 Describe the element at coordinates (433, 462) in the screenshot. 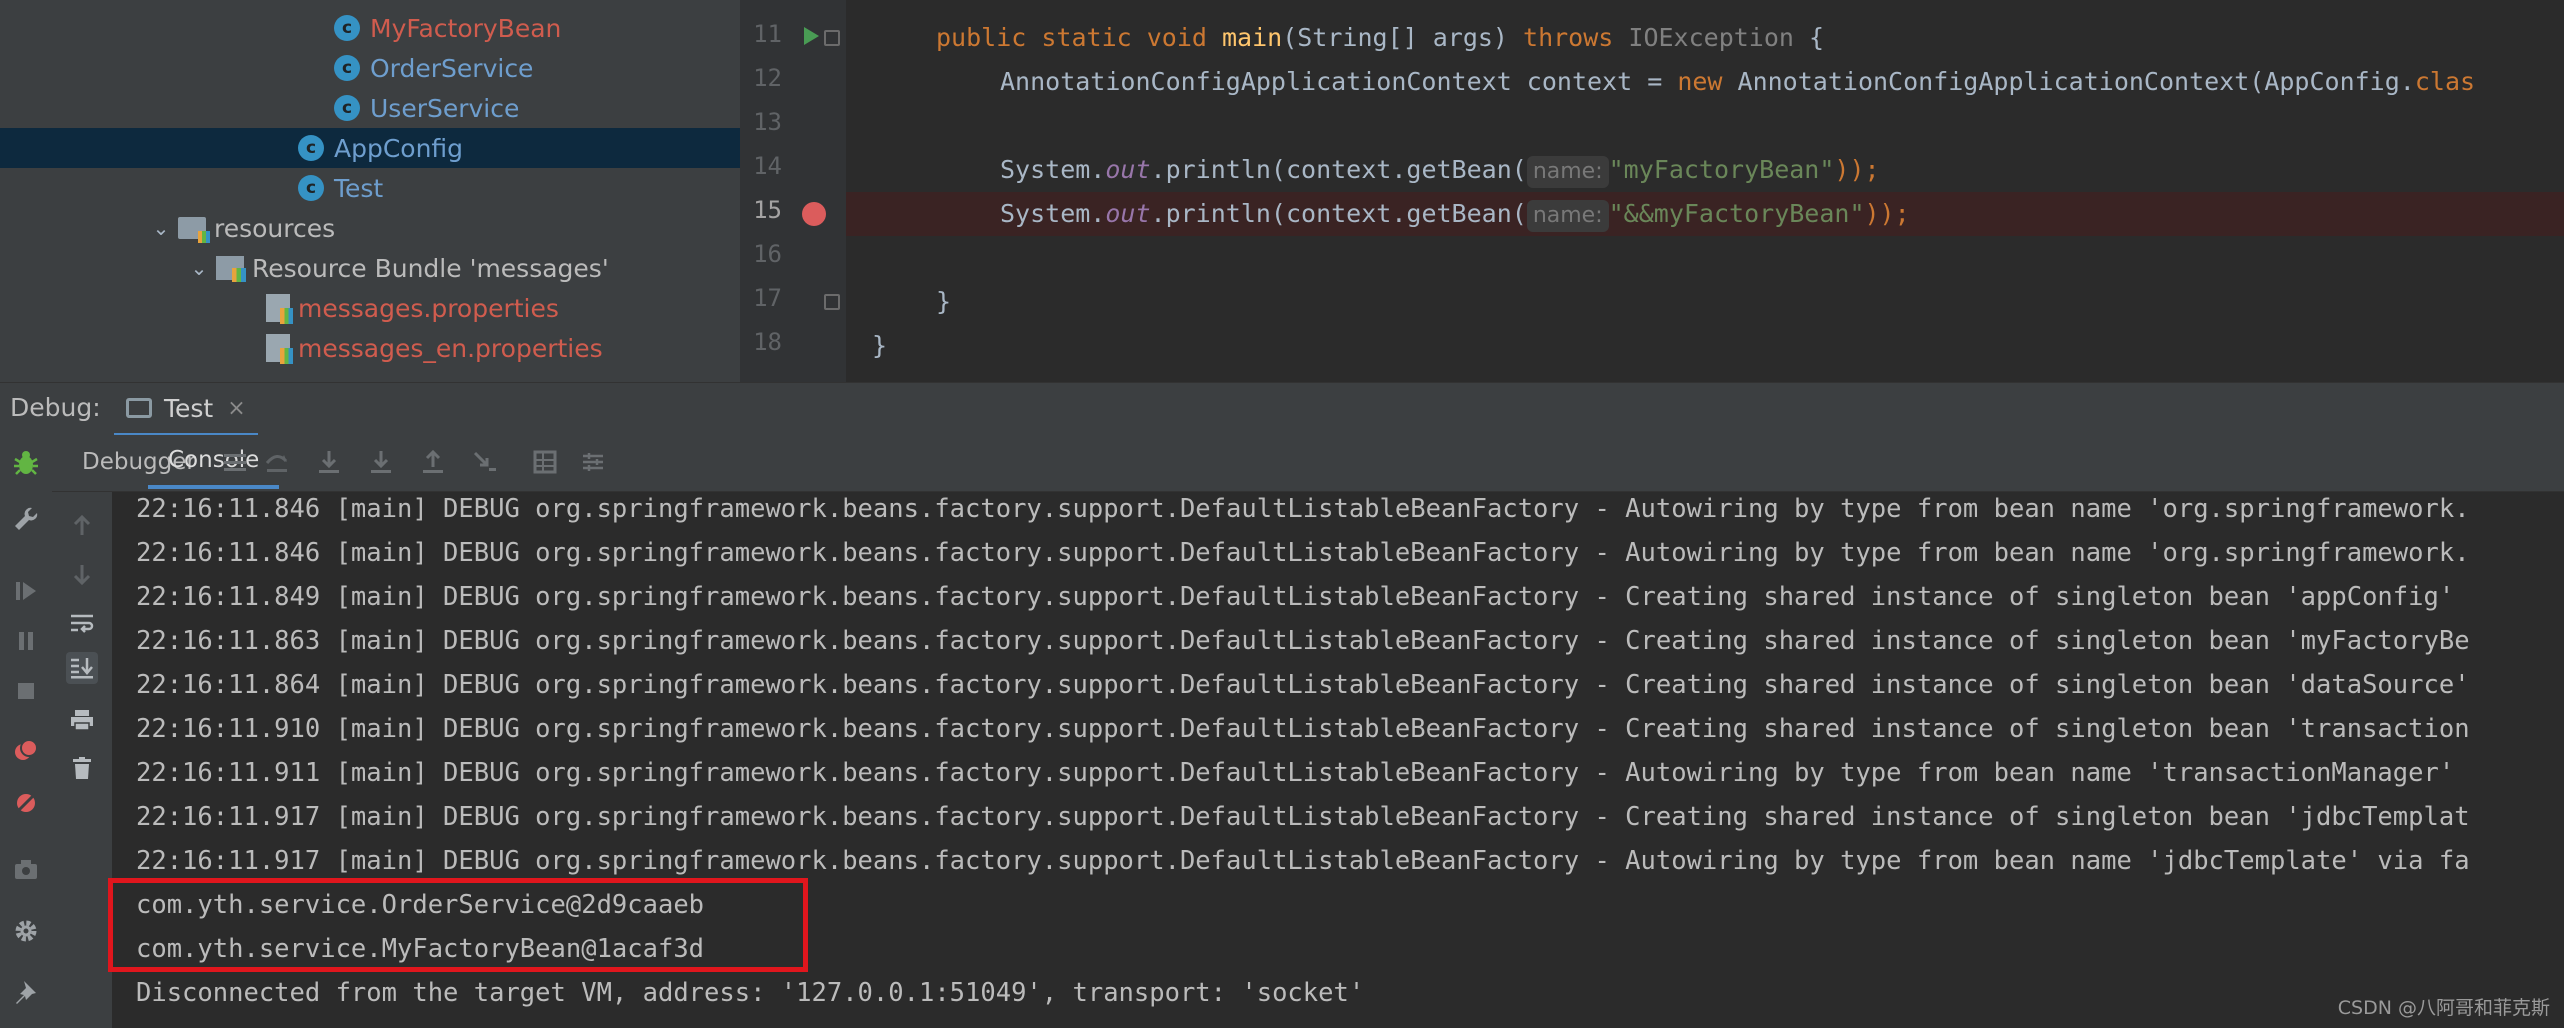

I see `step-out-icon` at that location.